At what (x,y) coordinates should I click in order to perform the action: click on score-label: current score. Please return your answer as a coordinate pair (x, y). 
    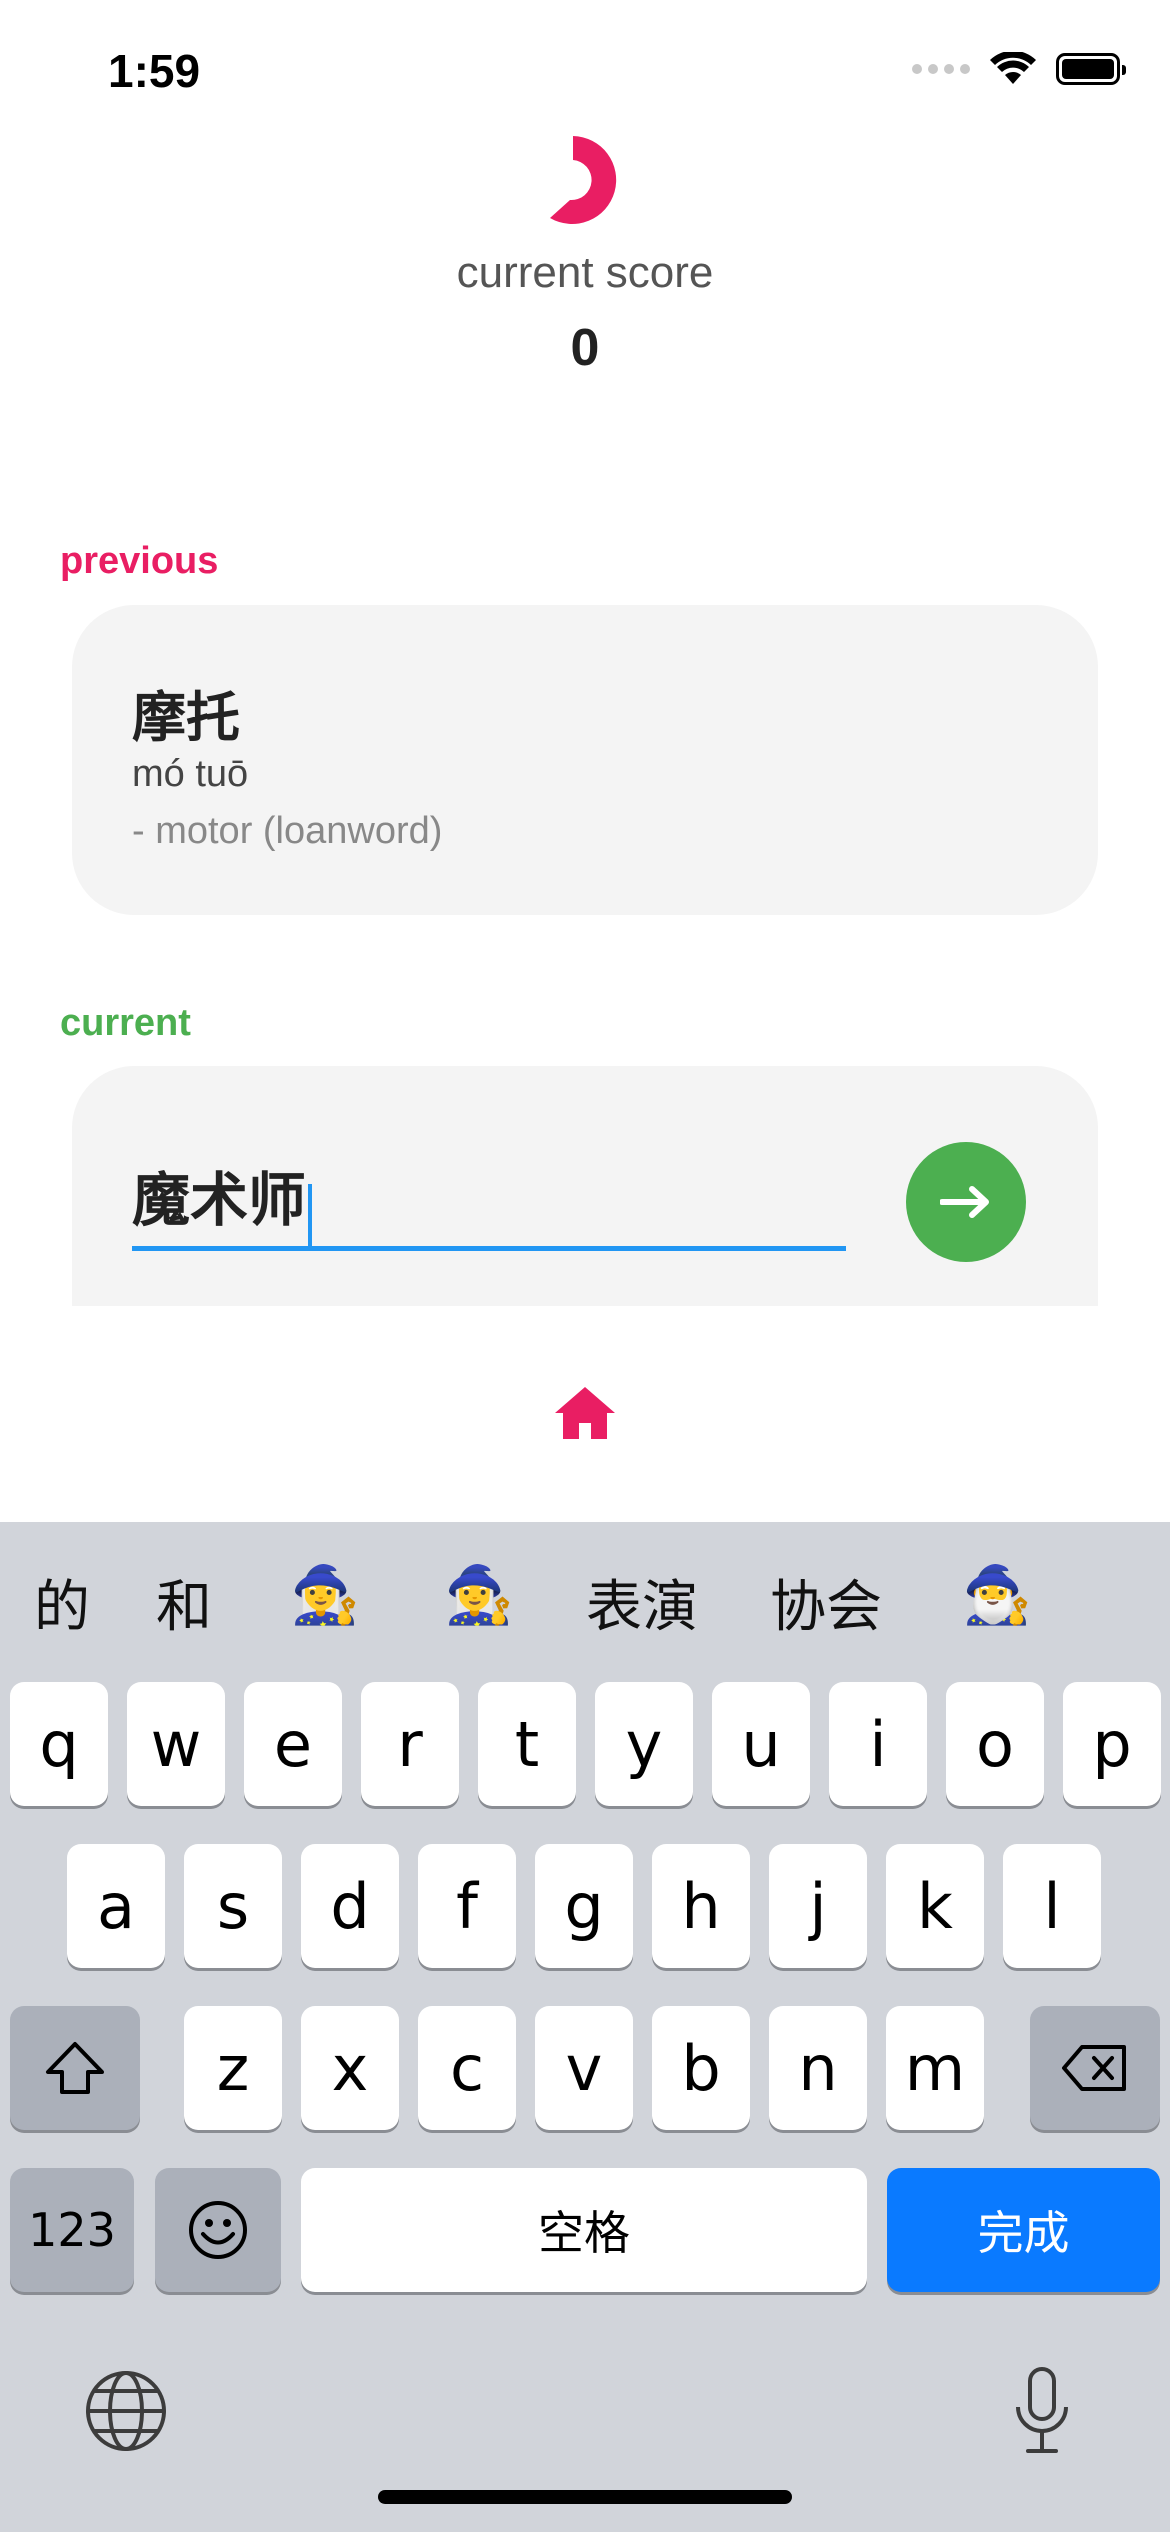
    Looking at the image, I should click on (585, 272).